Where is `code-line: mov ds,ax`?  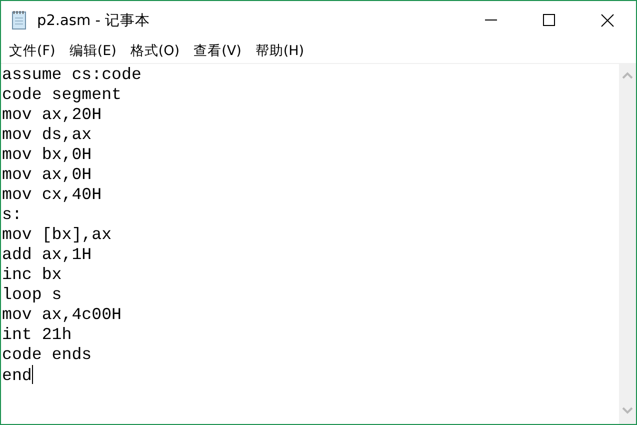
code-line: mov ds,ax is located at coordinates (47, 134).